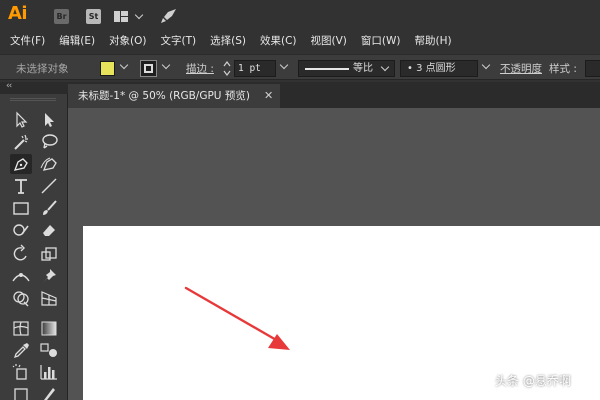 This screenshot has width=600, height=400. I want to click on shape-builder-icon, so click(21, 299).